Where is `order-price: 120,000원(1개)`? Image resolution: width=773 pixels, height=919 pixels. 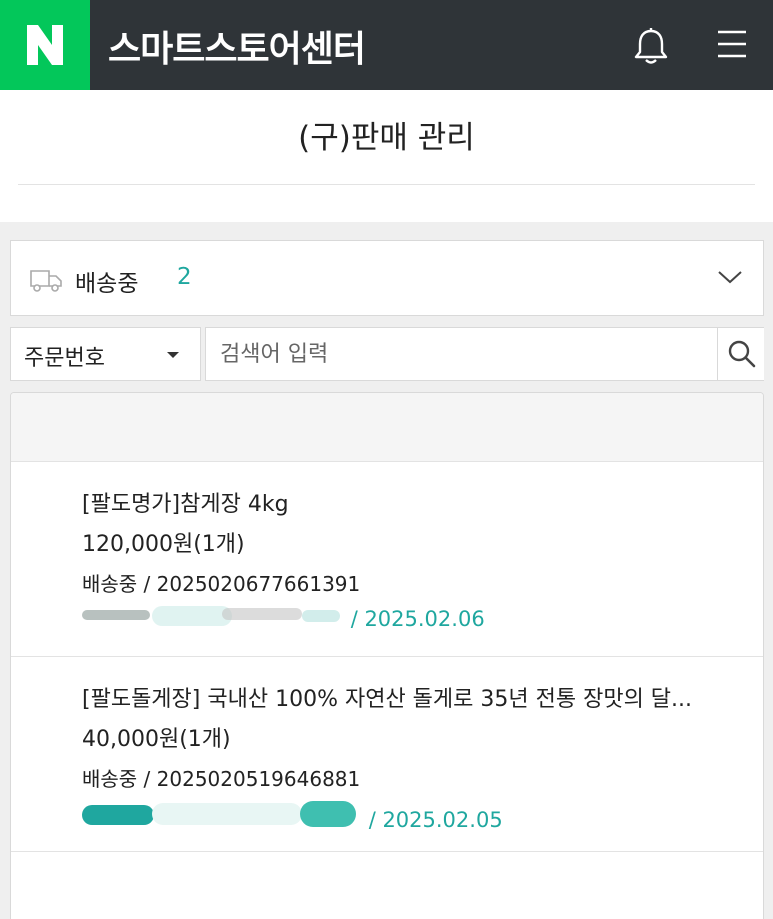 order-price: 120,000원(1개) is located at coordinates (163, 544).